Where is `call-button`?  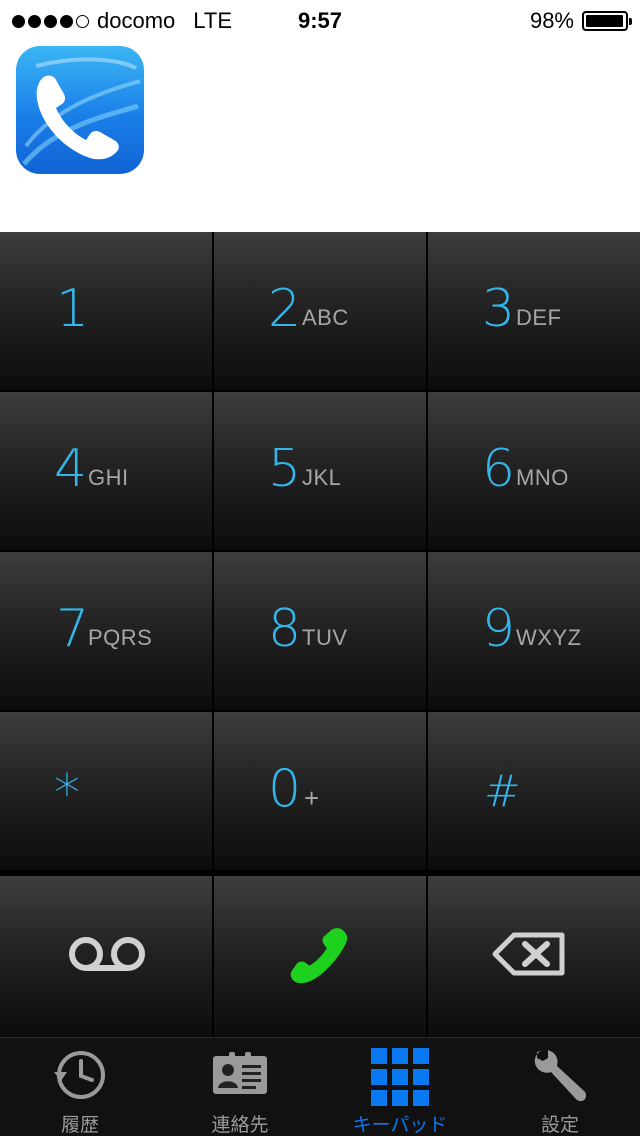 call-button is located at coordinates (320, 956).